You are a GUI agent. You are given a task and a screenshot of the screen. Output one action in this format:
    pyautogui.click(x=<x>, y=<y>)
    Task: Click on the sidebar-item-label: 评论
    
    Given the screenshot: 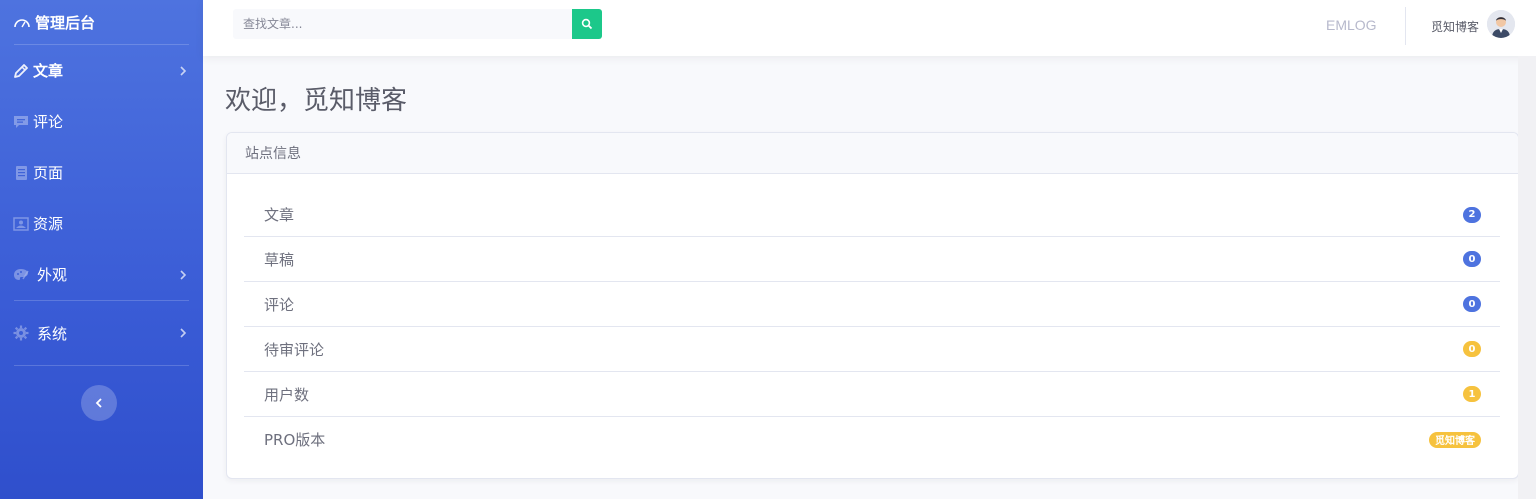 What is the action you would take?
    pyautogui.click(x=48, y=122)
    